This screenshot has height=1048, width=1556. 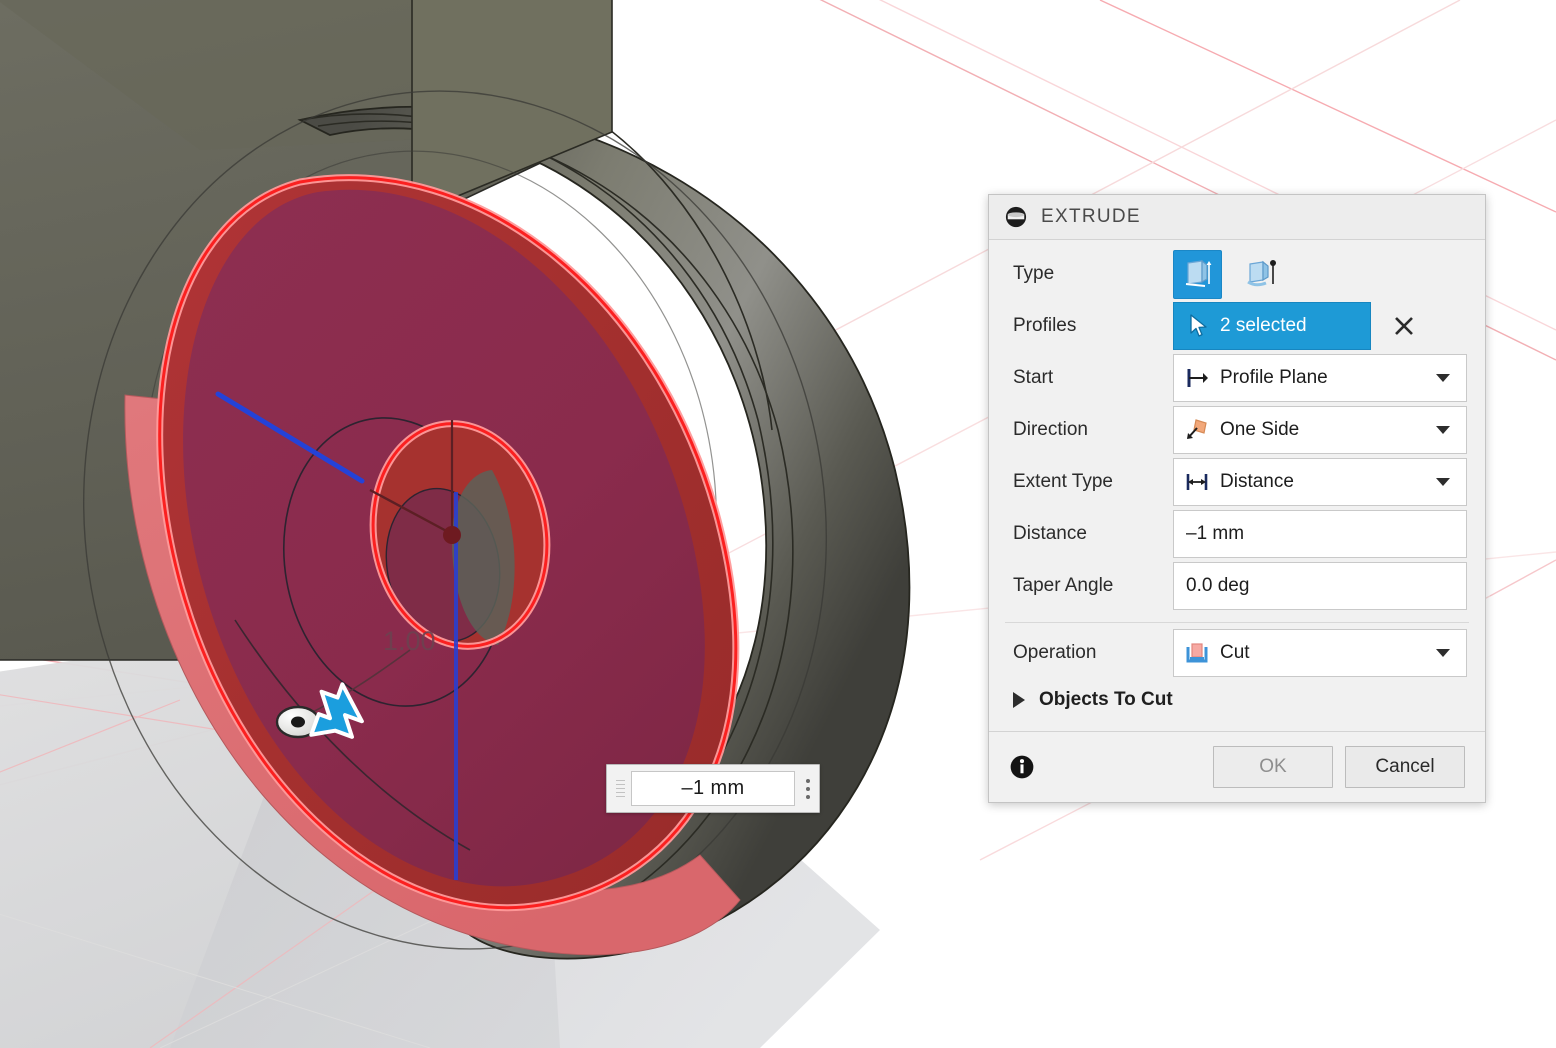 I want to click on start-value: Profile Plane, so click(x=1274, y=377).